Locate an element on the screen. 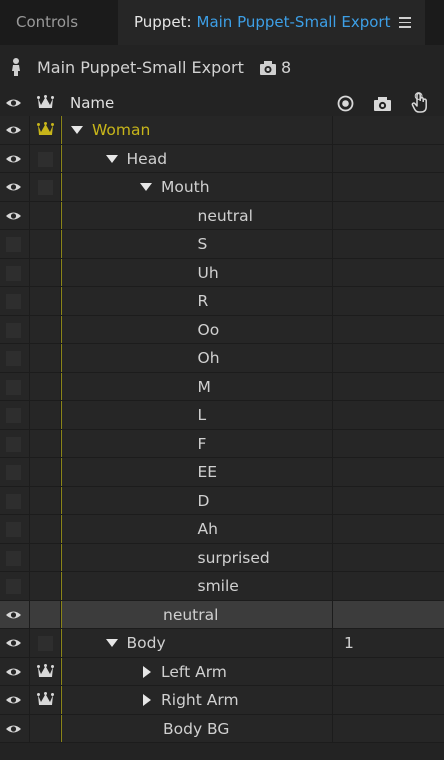  name-cell: Head is located at coordinates (196, 158).